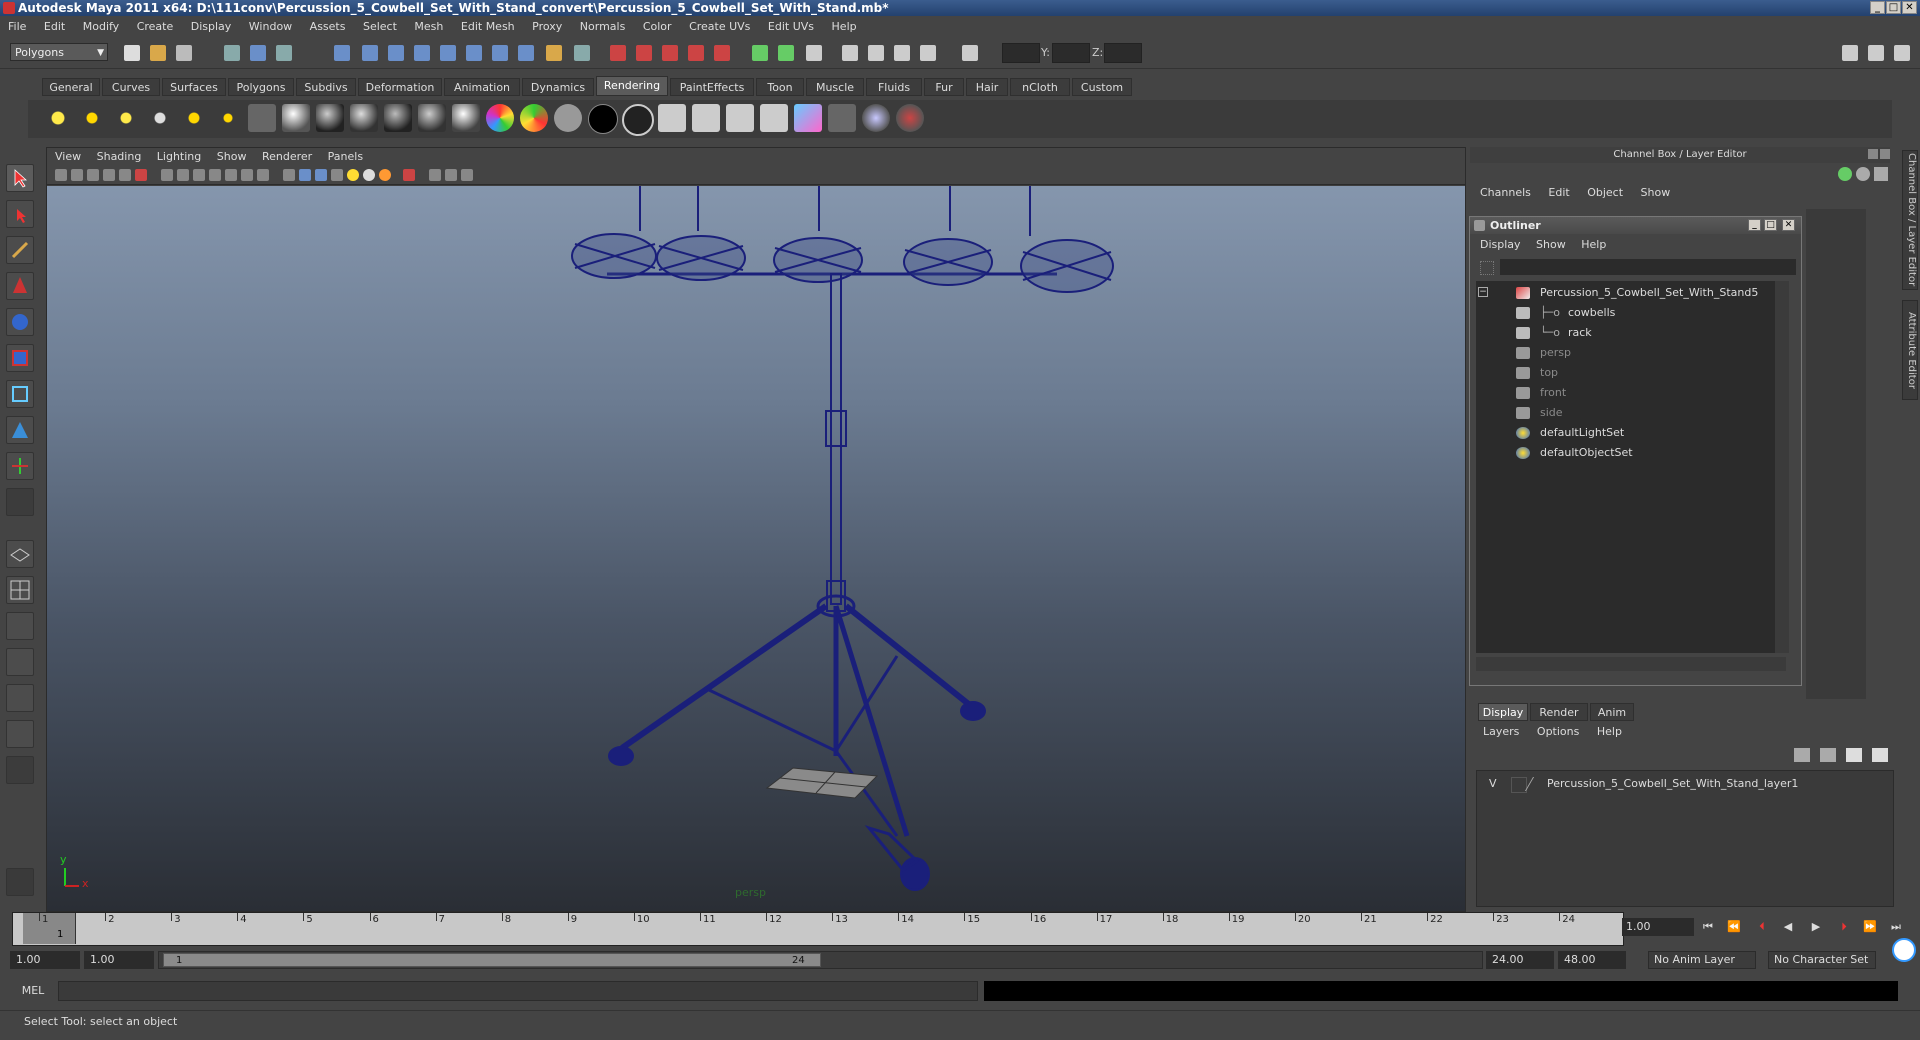 The height and width of the screenshot is (1040, 1920). What do you see at coordinates (61, 175) in the screenshot?
I see `select-camera-icon` at bounding box center [61, 175].